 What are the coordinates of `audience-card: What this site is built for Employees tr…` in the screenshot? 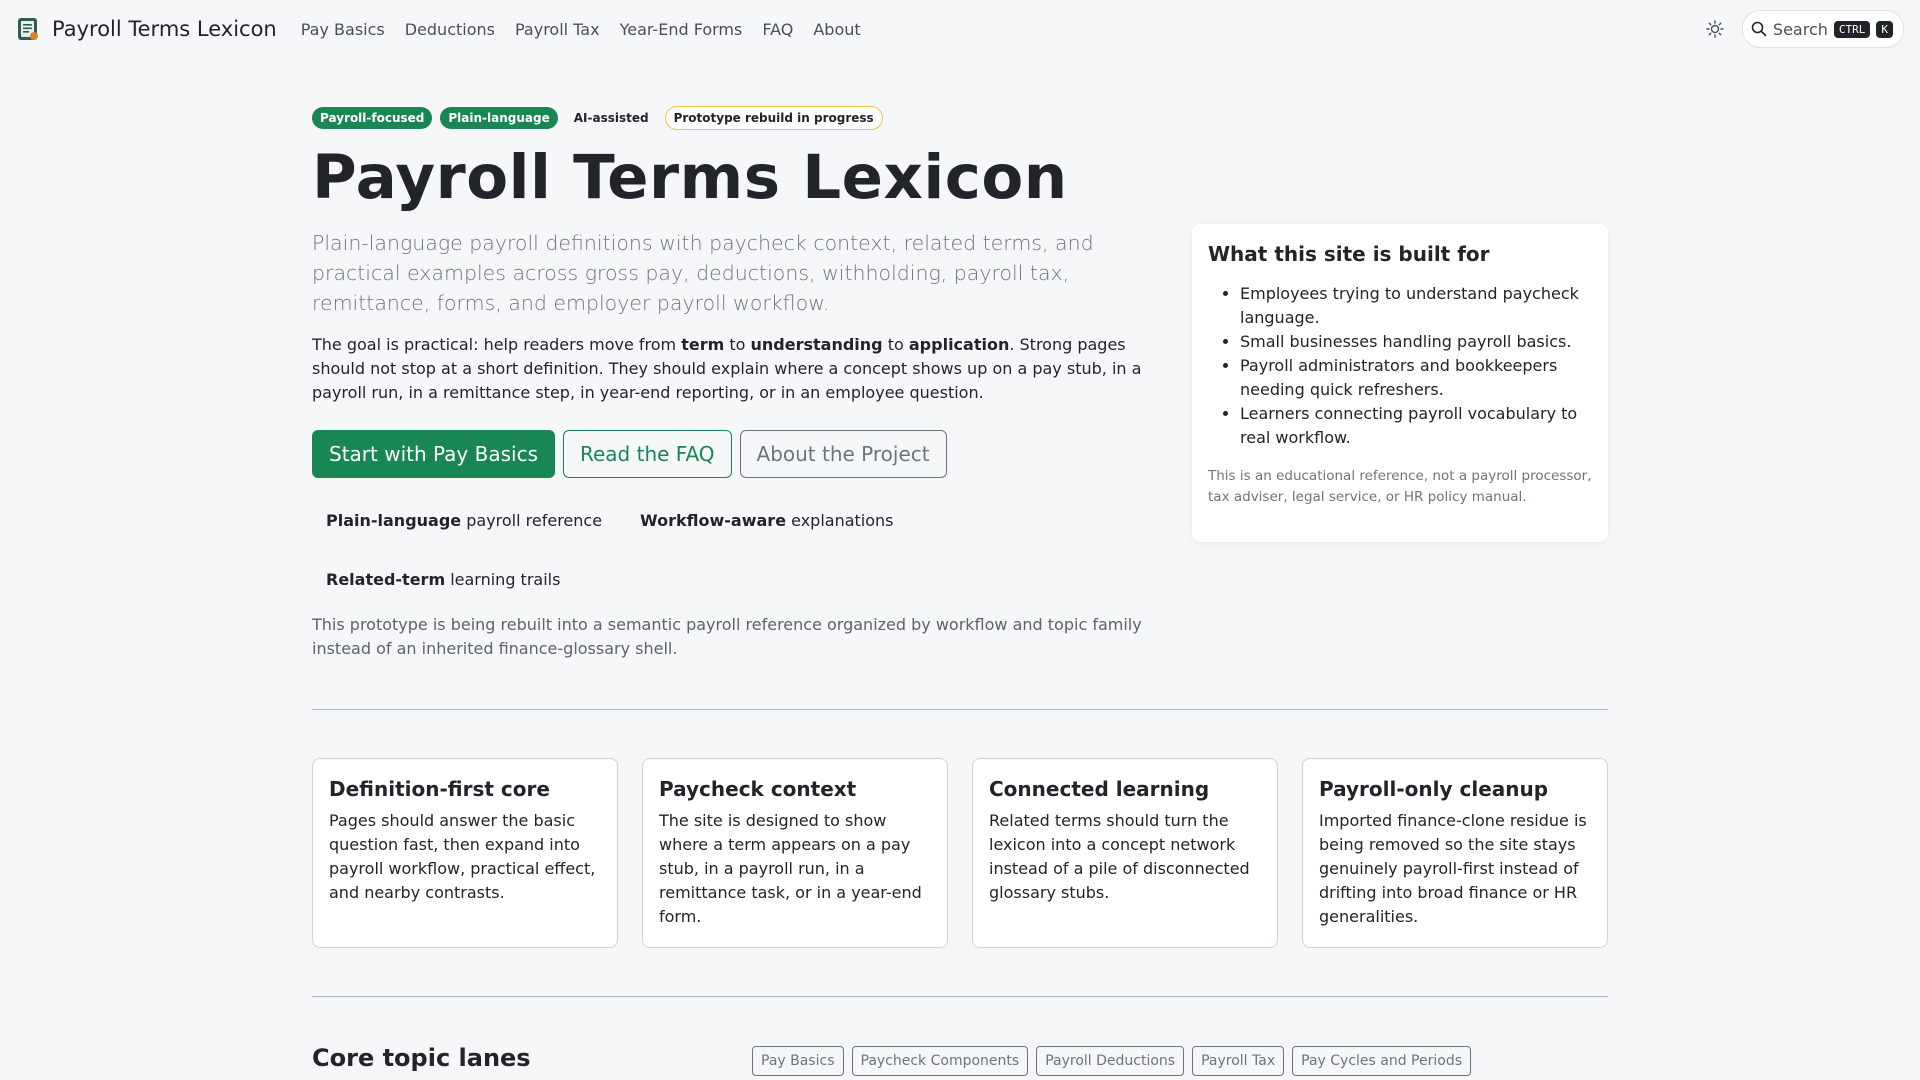 It's located at (1400, 383).